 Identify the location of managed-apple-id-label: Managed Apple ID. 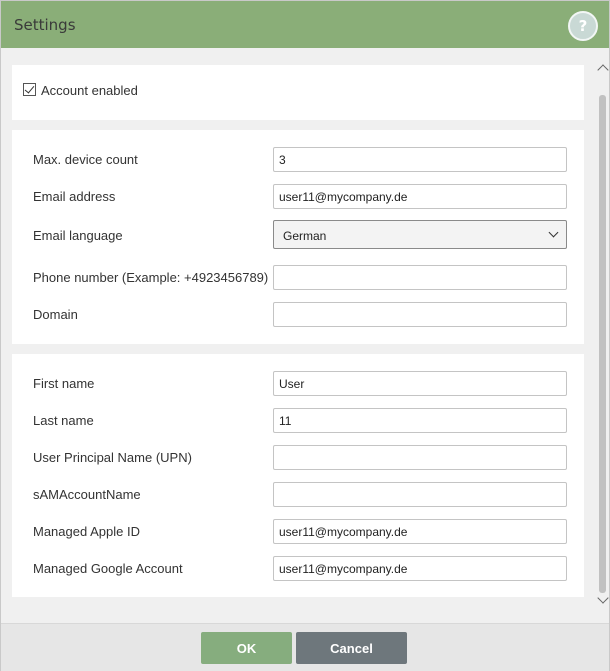
(86, 531).